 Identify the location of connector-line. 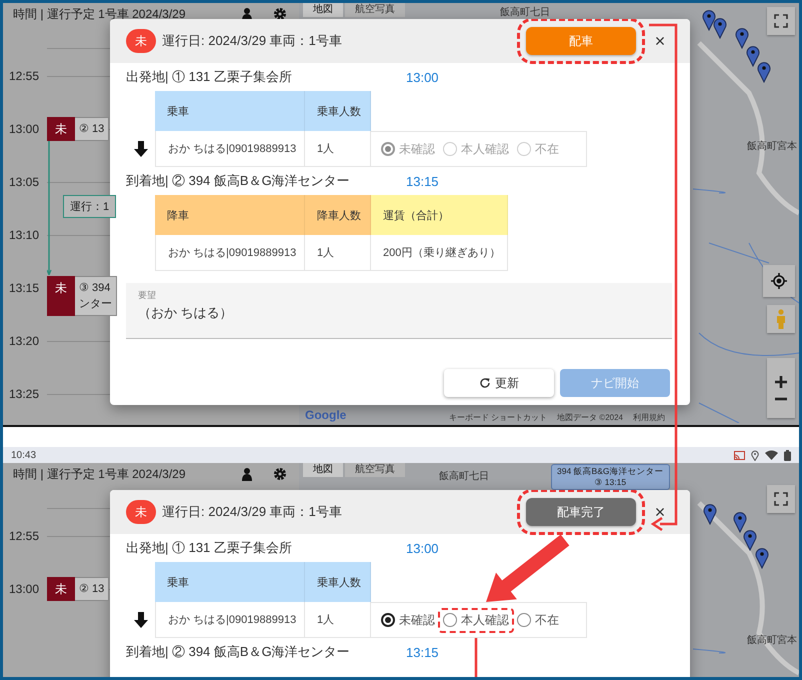
(476, 657).